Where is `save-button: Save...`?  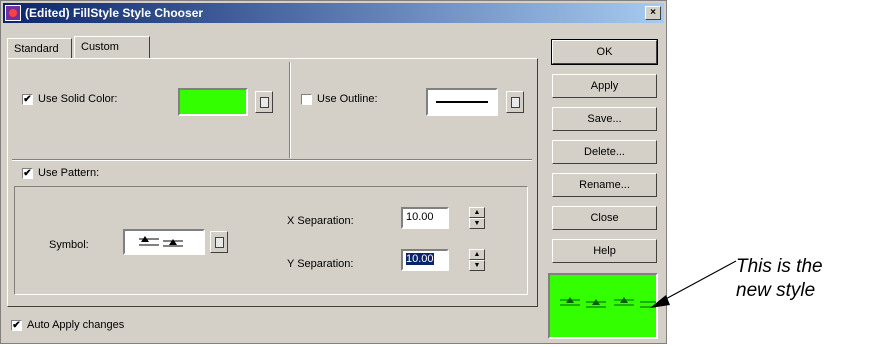
save-button: Save... is located at coordinates (604, 119).